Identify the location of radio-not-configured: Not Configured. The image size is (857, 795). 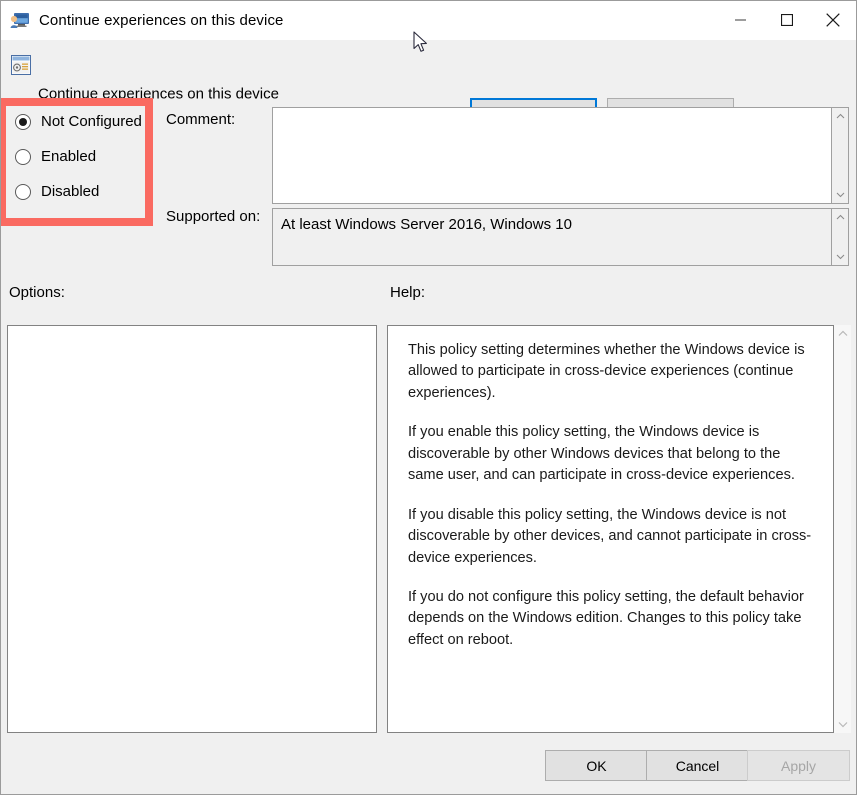
(77, 121).